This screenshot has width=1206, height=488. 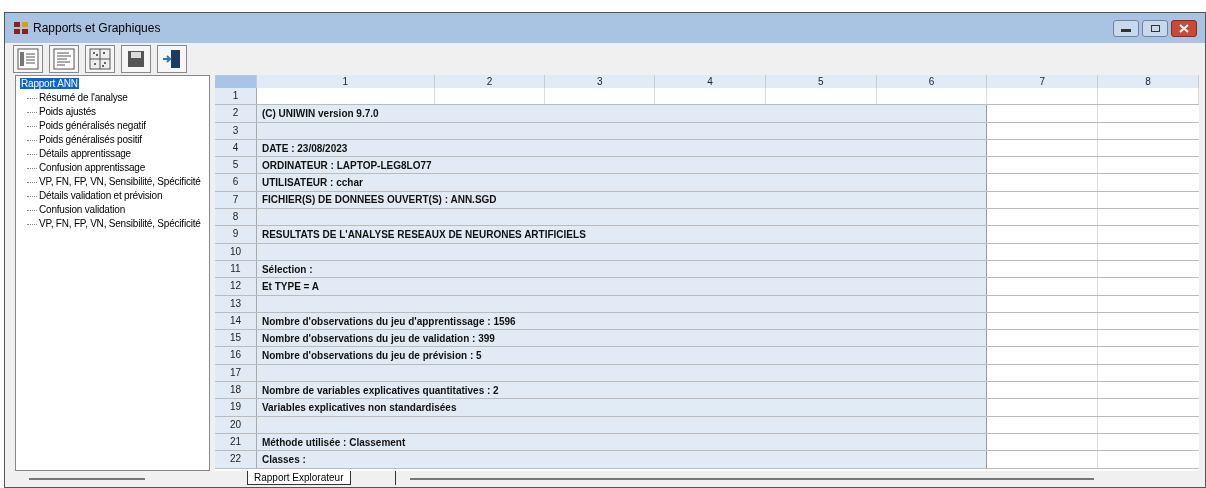 I want to click on grid-corner, so click(x=236, y=81).